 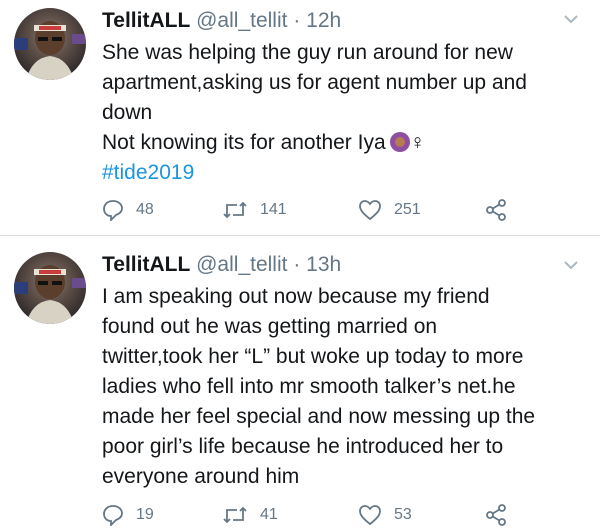 I want to click on like-button: 53, so click(x=385, y=515).